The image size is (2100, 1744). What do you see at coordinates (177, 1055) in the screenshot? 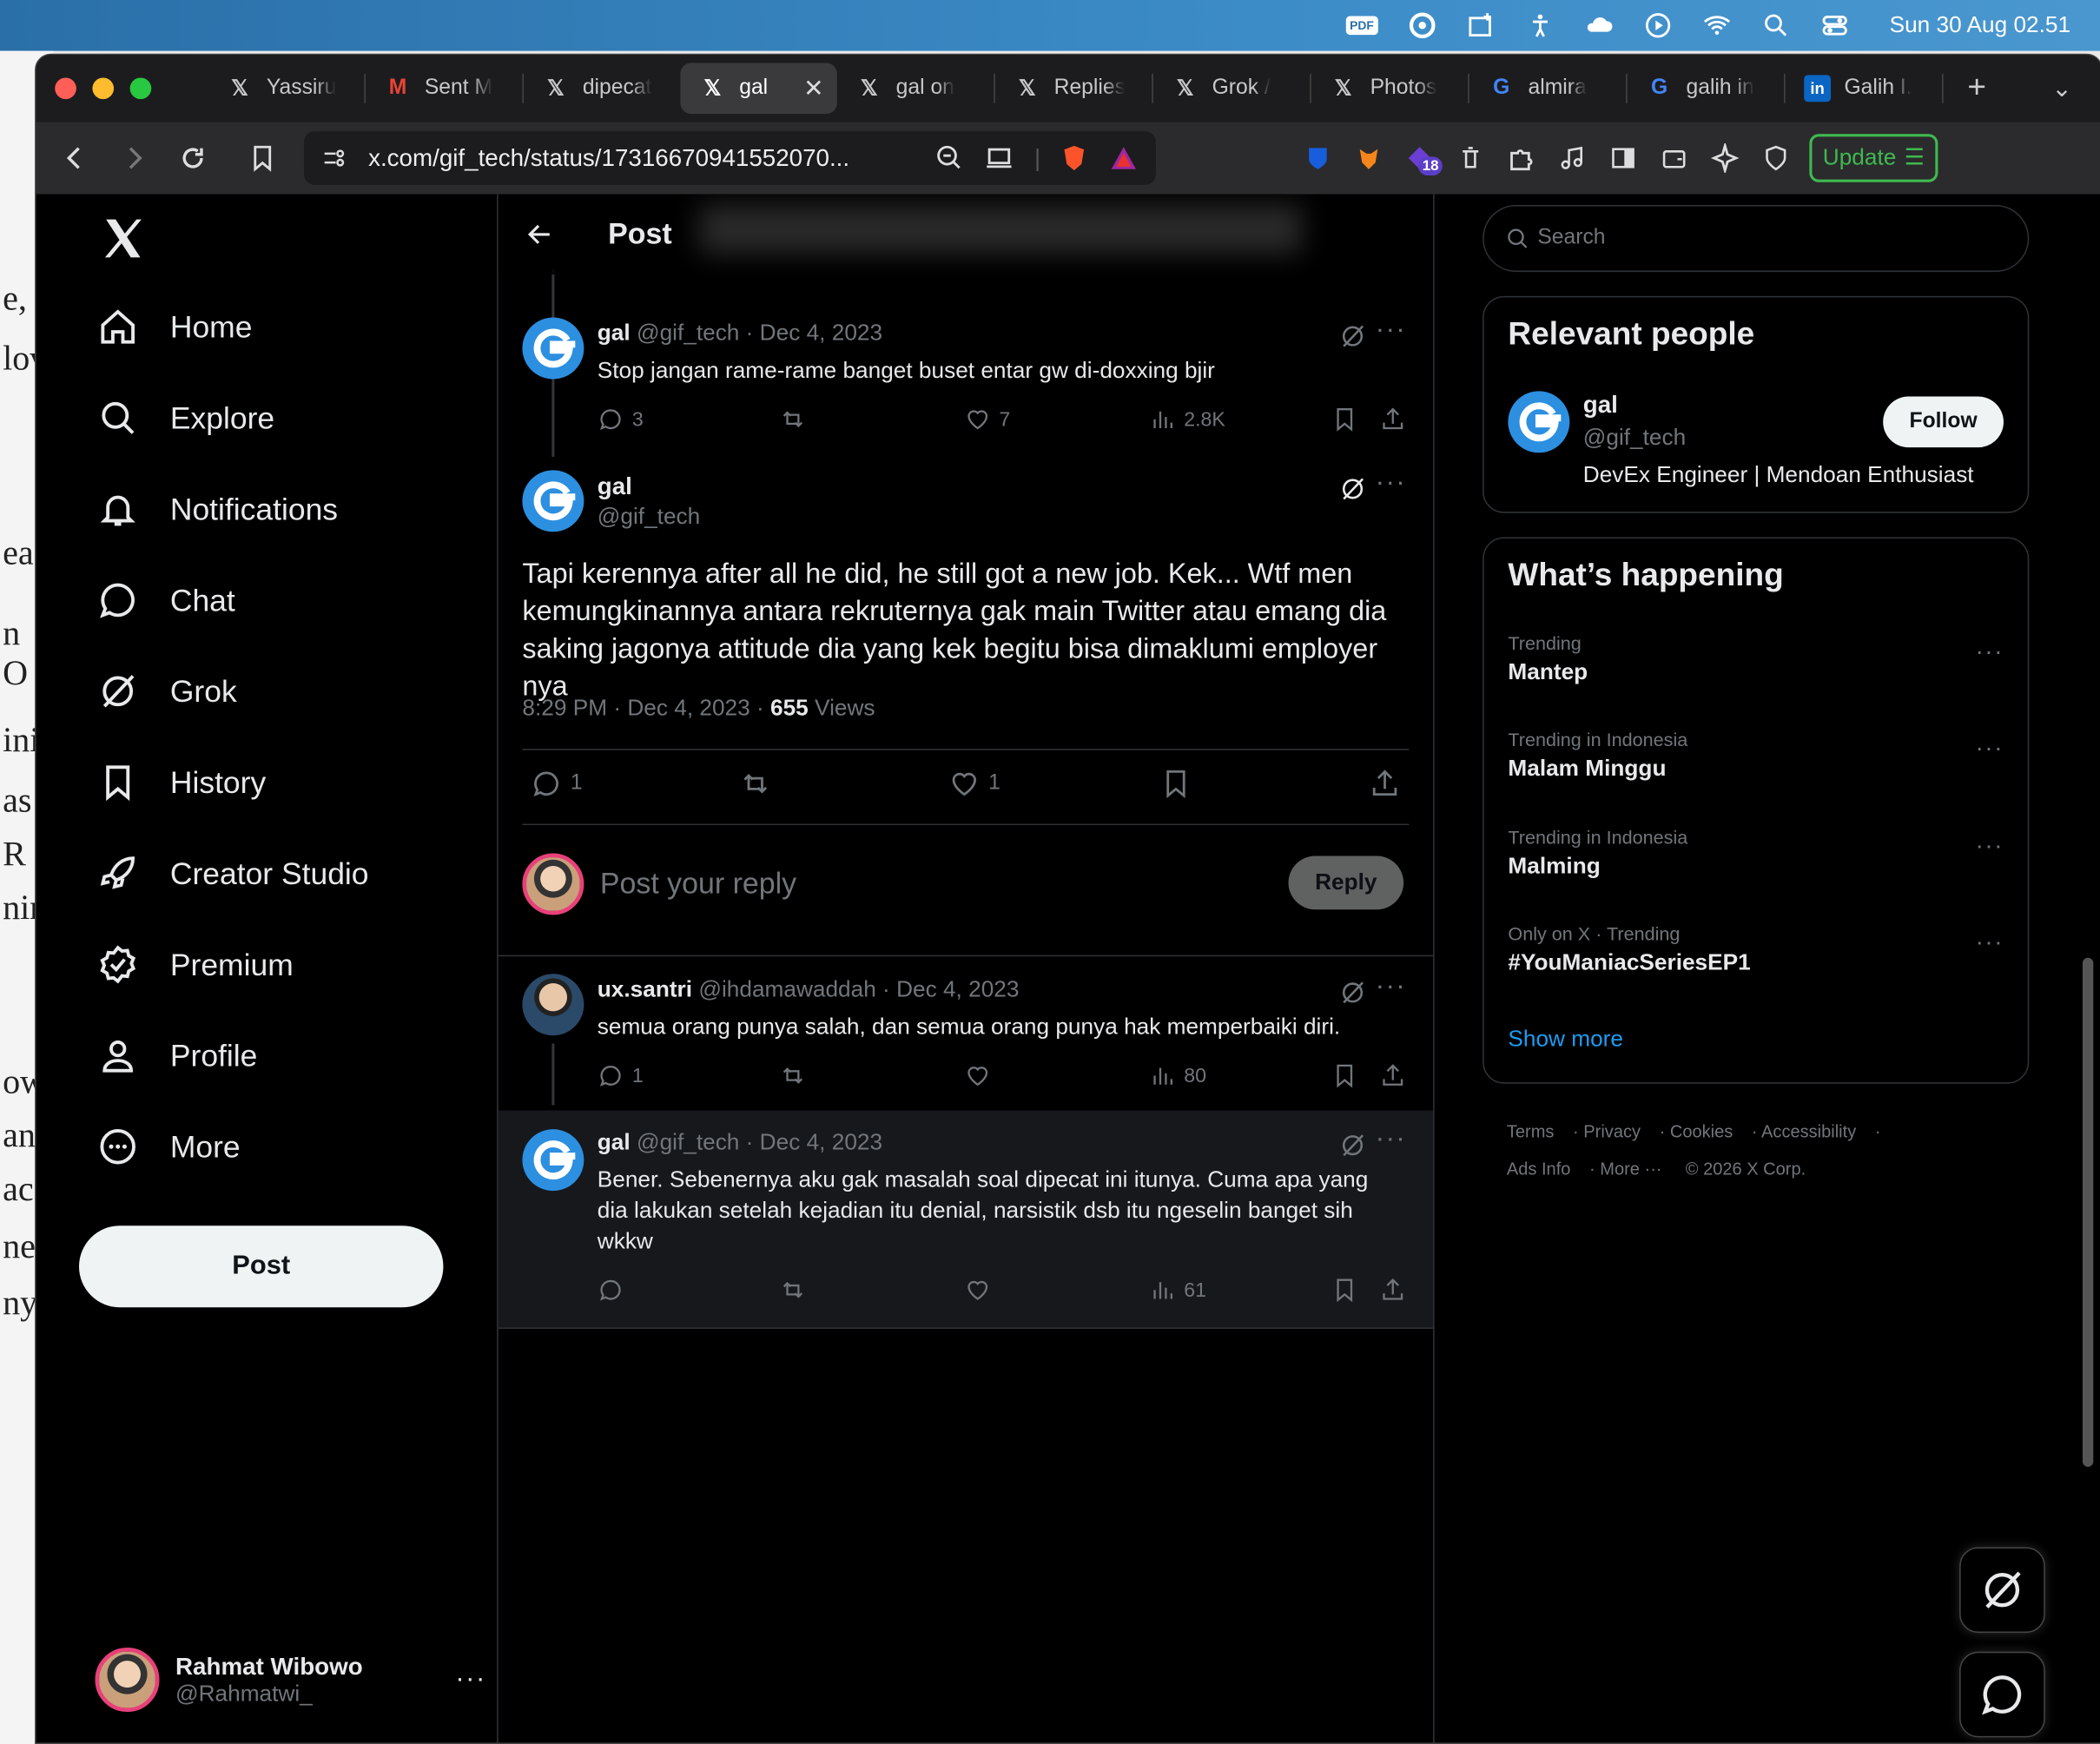
I see `nav-profile: Profile` at bounding box center [177, 1055].